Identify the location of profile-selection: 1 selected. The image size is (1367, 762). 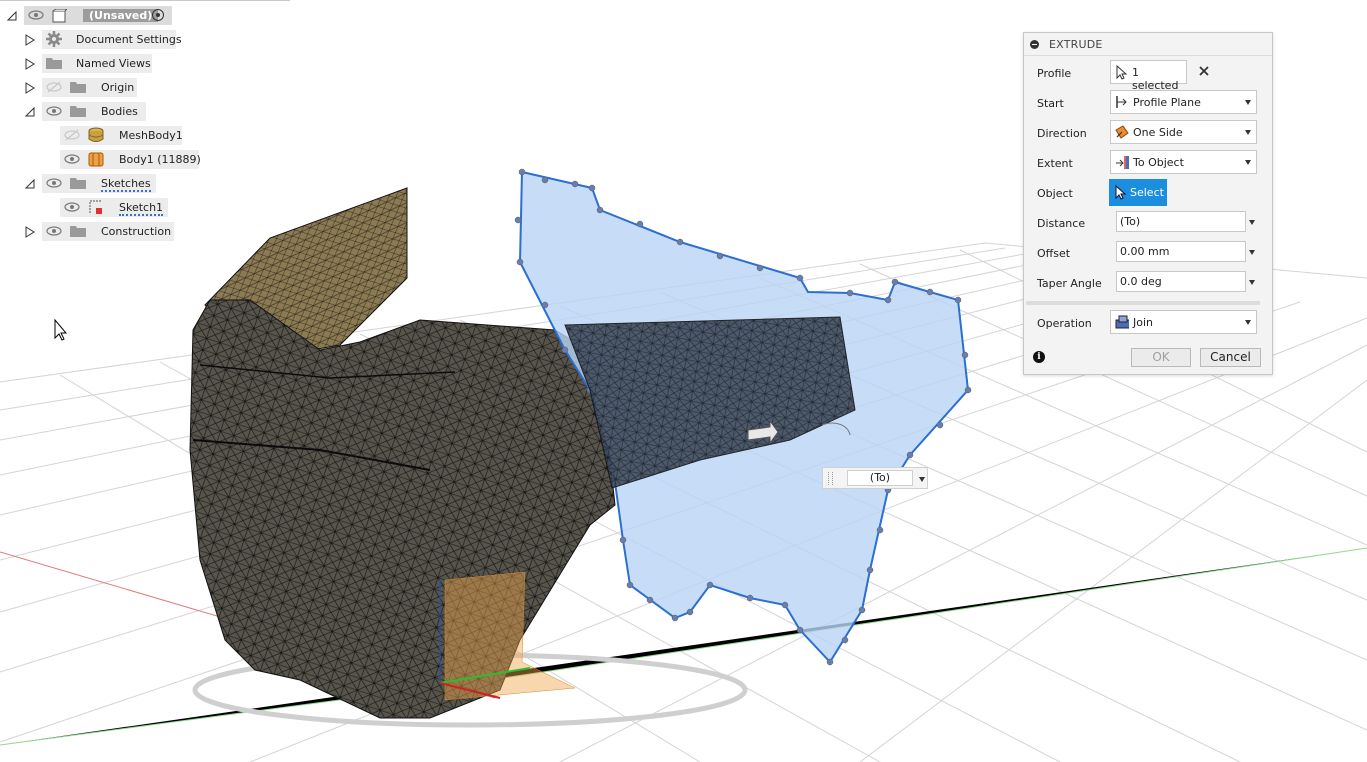
(1148, 76).